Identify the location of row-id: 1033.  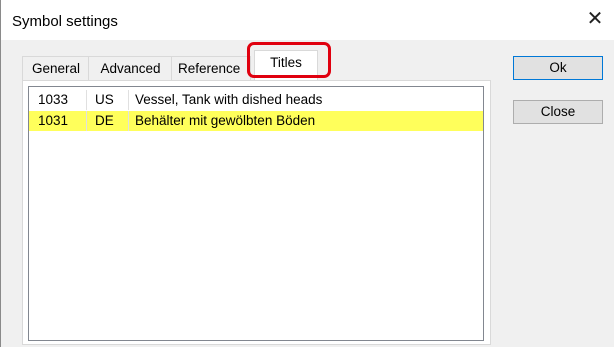
(62, 100).